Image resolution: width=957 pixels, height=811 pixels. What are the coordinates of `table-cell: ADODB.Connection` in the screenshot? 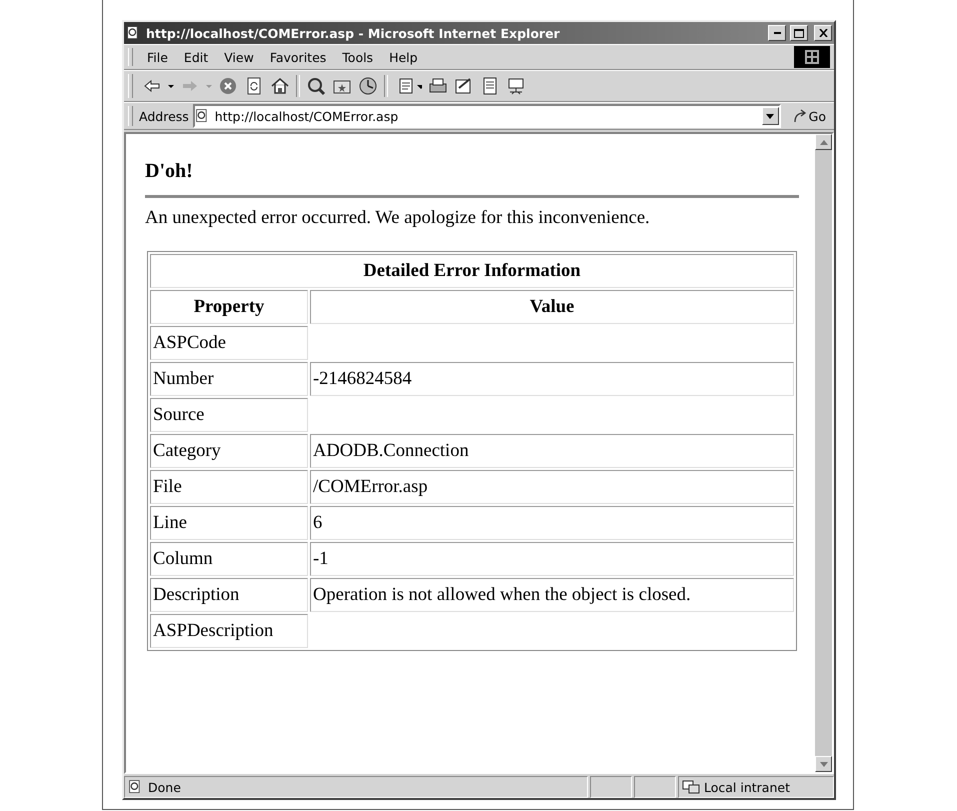 It's located at (552, 451).